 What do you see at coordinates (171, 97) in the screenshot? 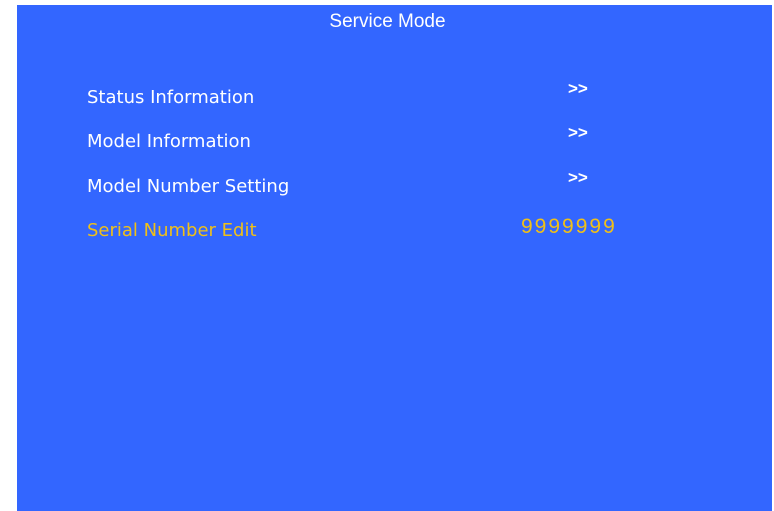
I see `menu-item-label: Status Information` at bounding box center [171, 97].